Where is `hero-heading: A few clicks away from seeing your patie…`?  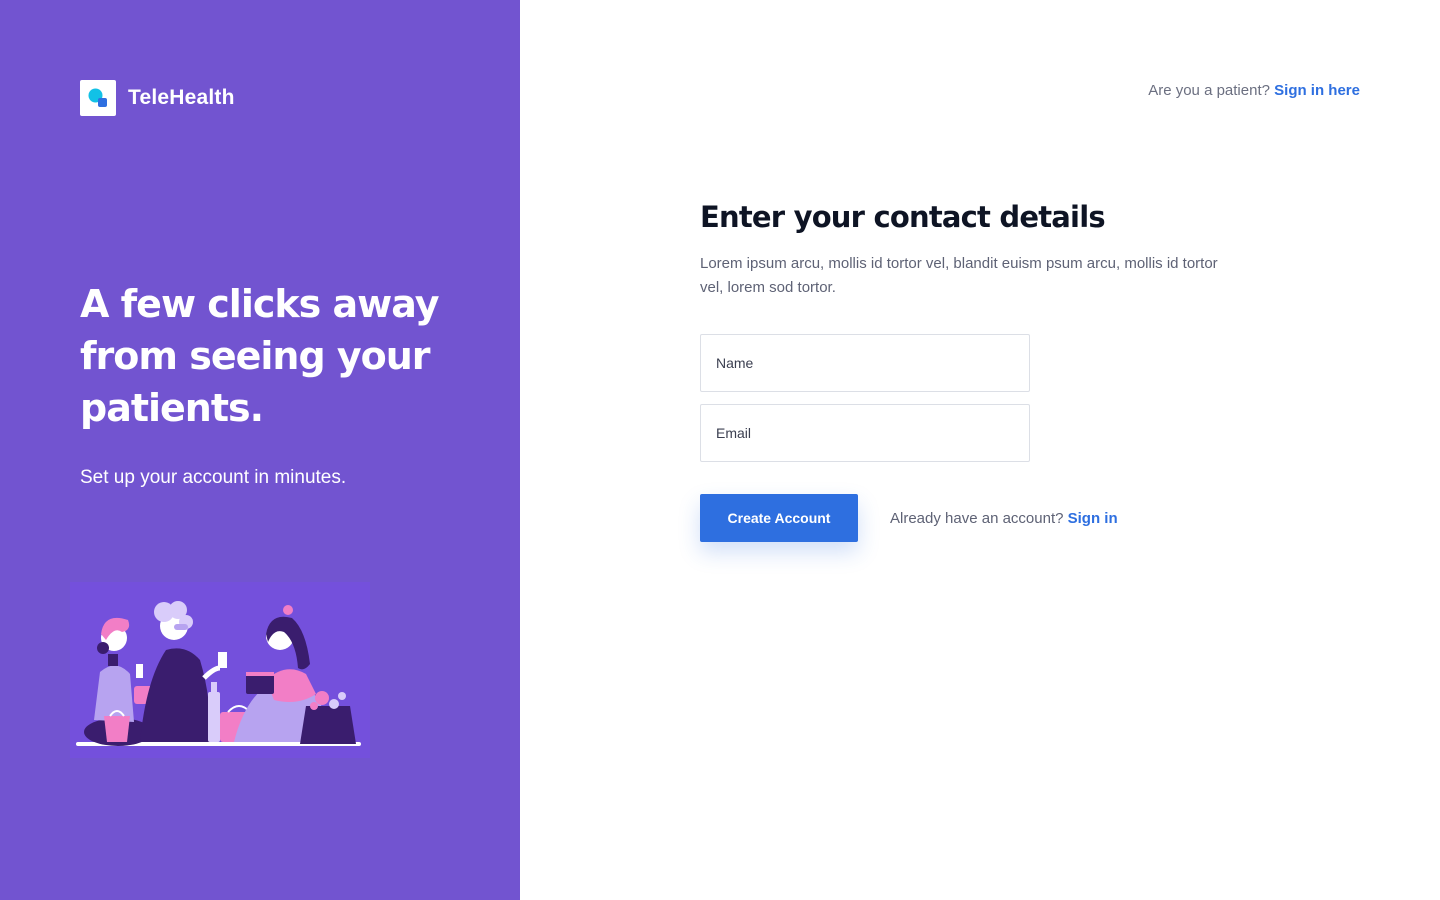 hero-heading: A few clicks away from seeing your patie… is located at coordinates (260, 356).